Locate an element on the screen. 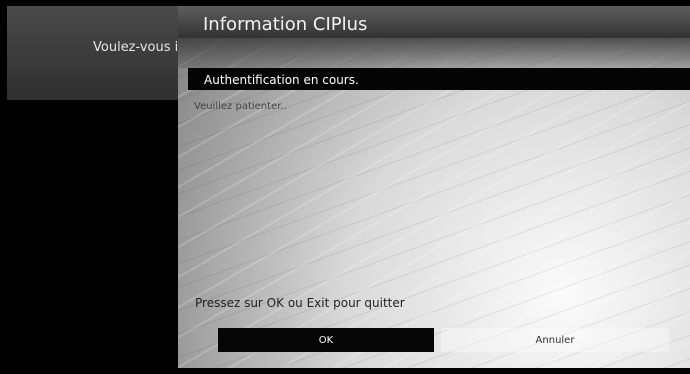 This screenshot has width=690, height=374. status-bar: Authentification en cours. is located at coordinates (439, 79).